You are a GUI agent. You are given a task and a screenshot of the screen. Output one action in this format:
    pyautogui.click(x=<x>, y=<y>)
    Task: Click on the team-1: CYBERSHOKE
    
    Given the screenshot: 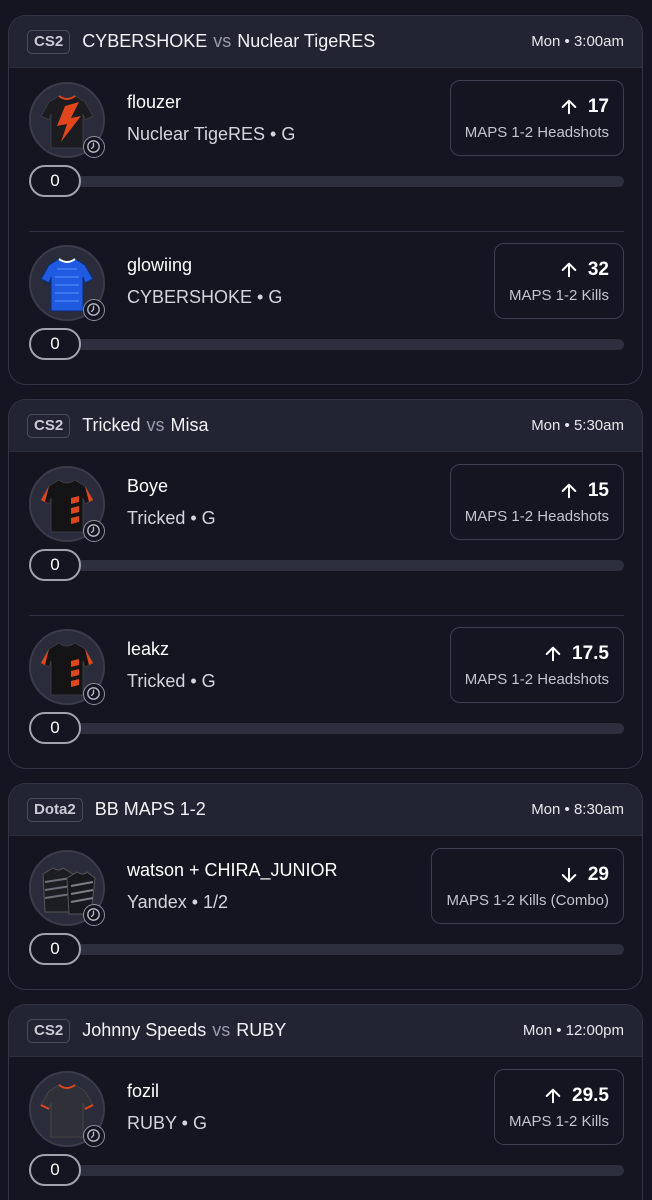 What is the action you would take?
    pyautogui.click(x=145, y=41)
    